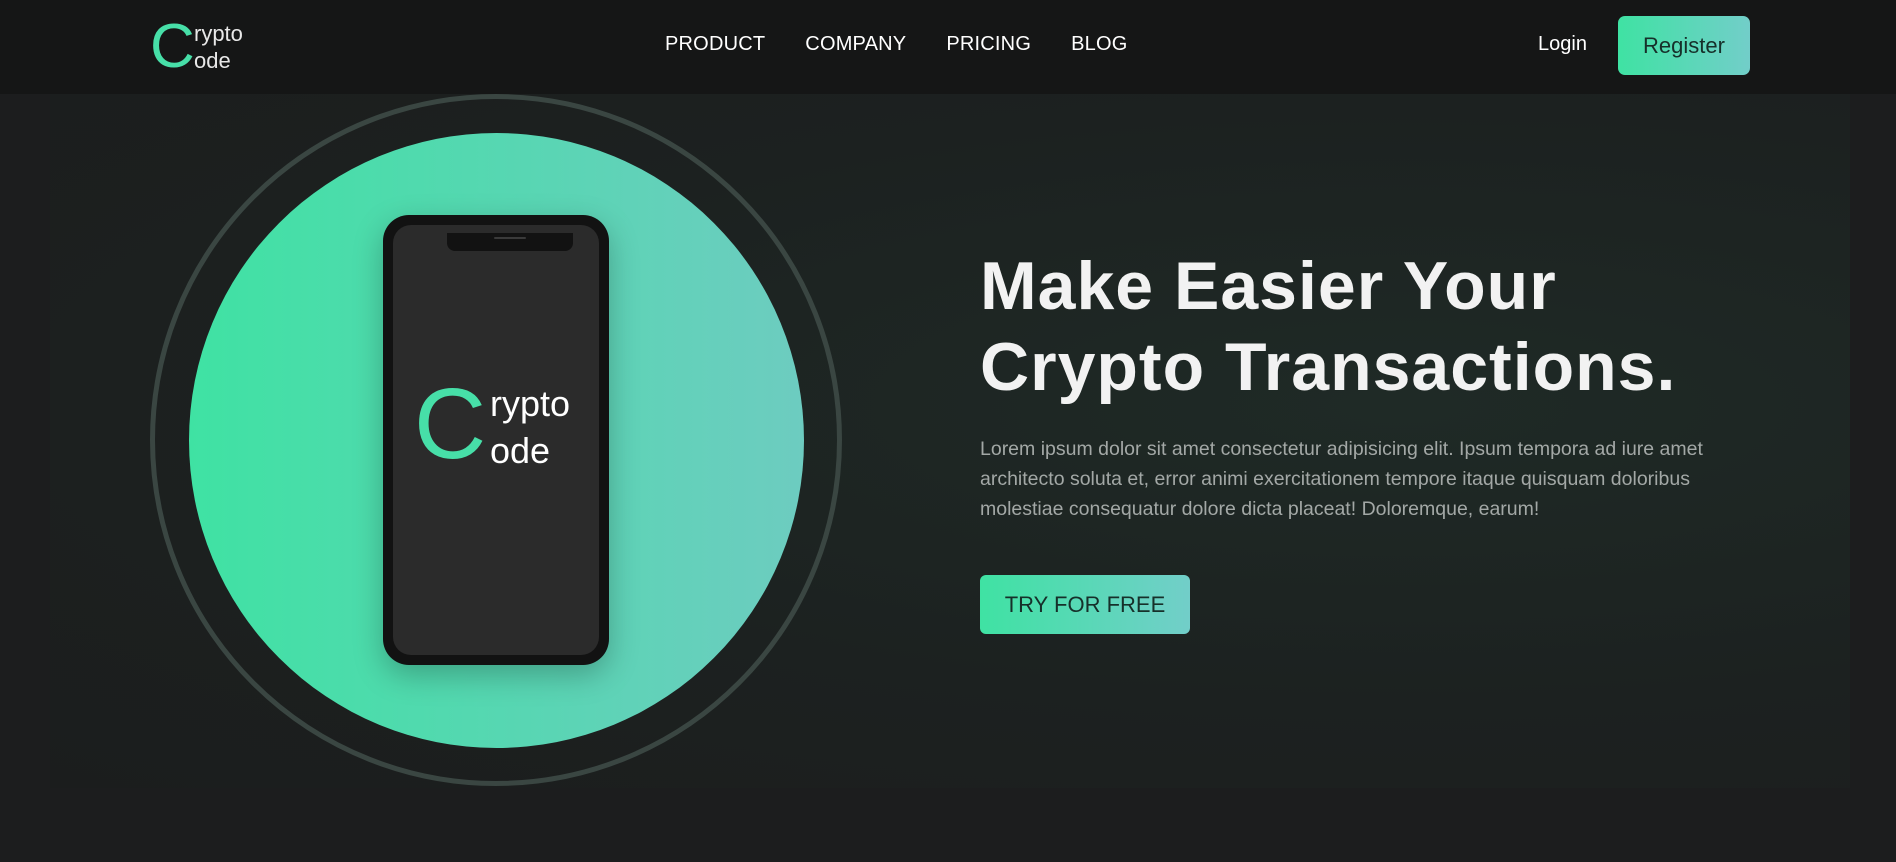 The height and width of the screenshot is (862, 1896). Describe the element at coordinates (1328, 327) in the screenshot. I see `hero-headline: Make Easier Your Crypto Transactions.` at that location.